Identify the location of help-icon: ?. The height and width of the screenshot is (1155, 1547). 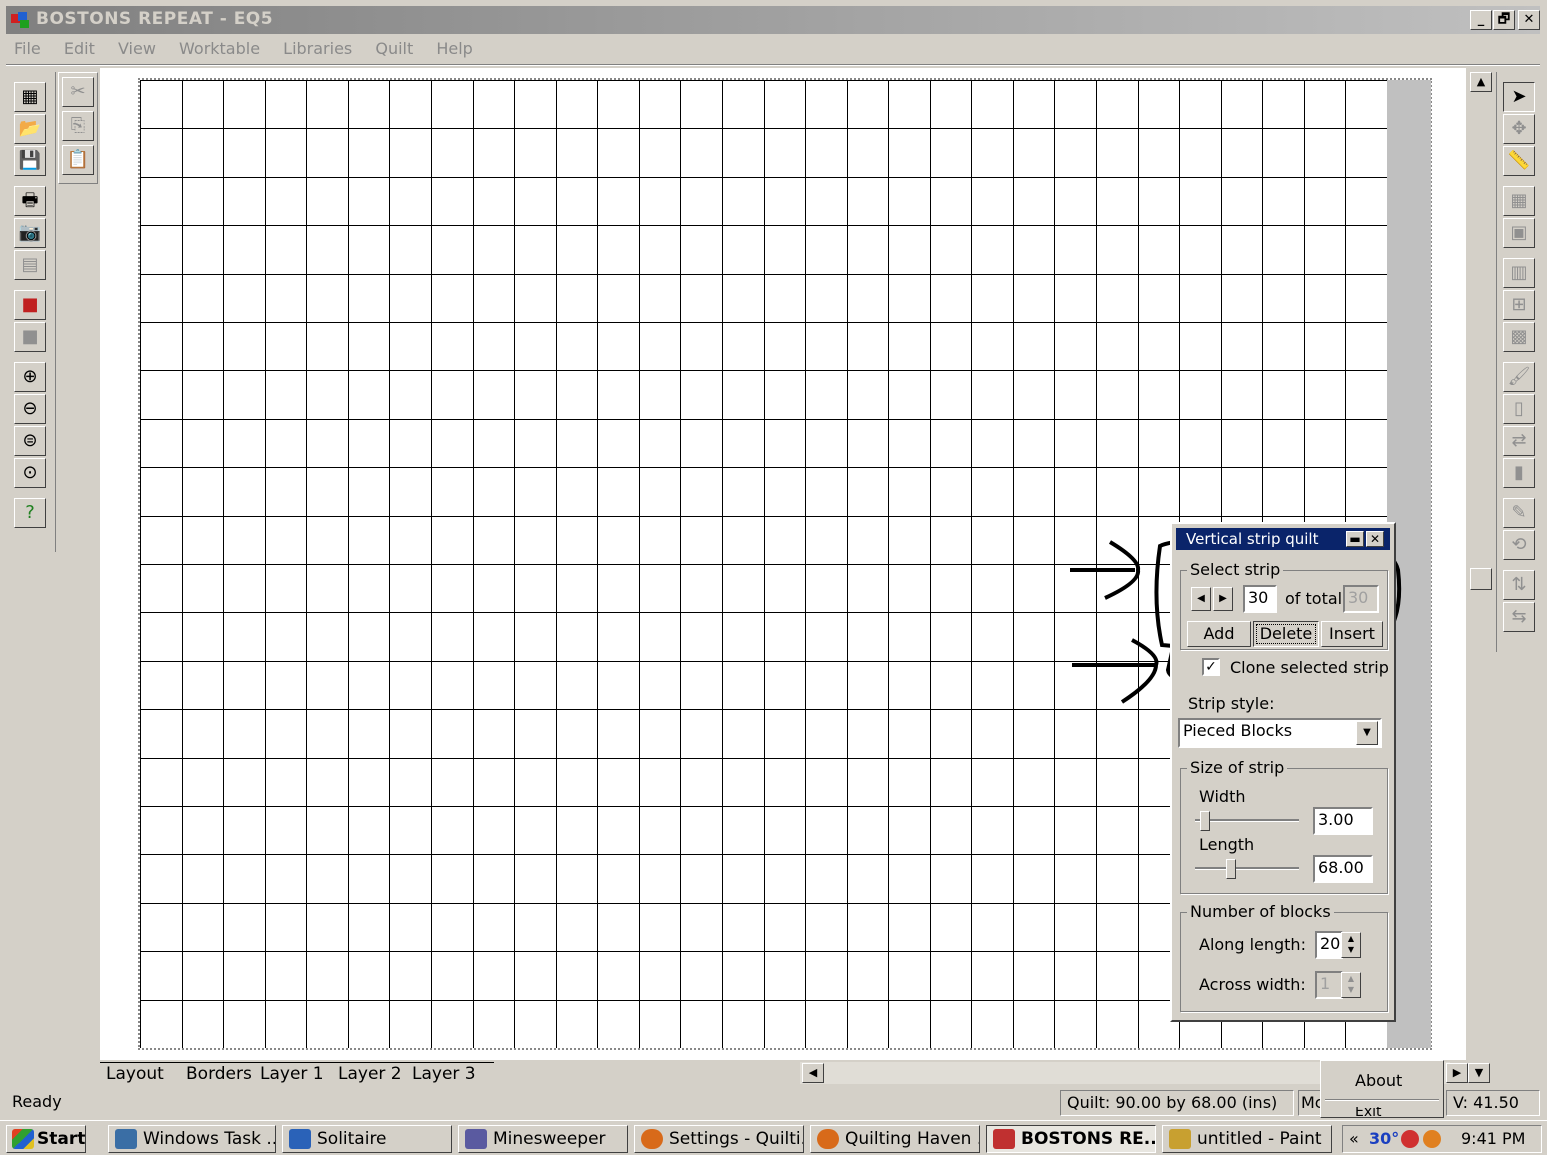
(30, 513).